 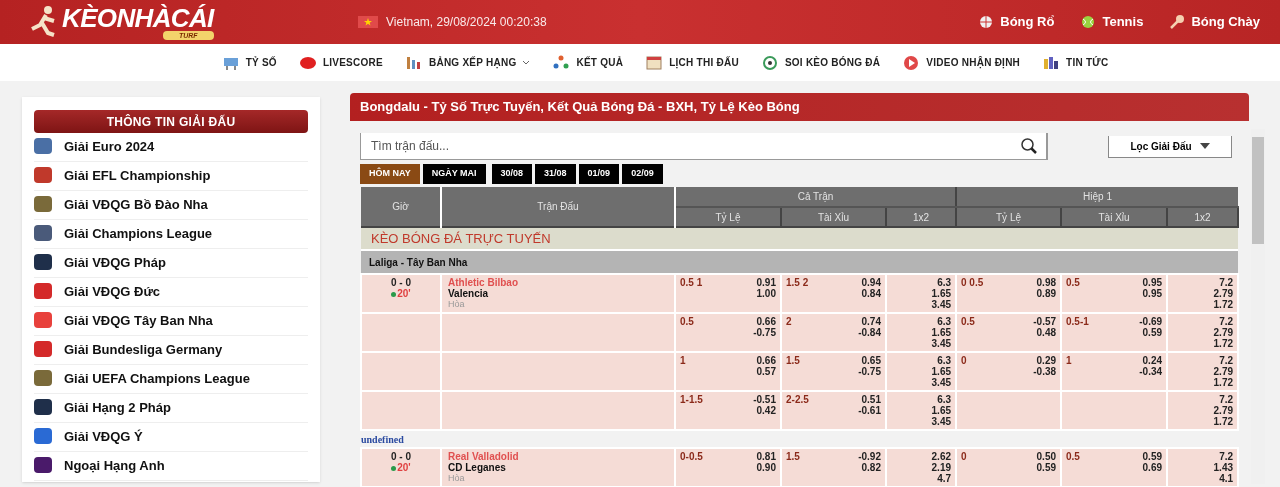 I want to click on odds-value: -0.61, so click(x=869, y=410).